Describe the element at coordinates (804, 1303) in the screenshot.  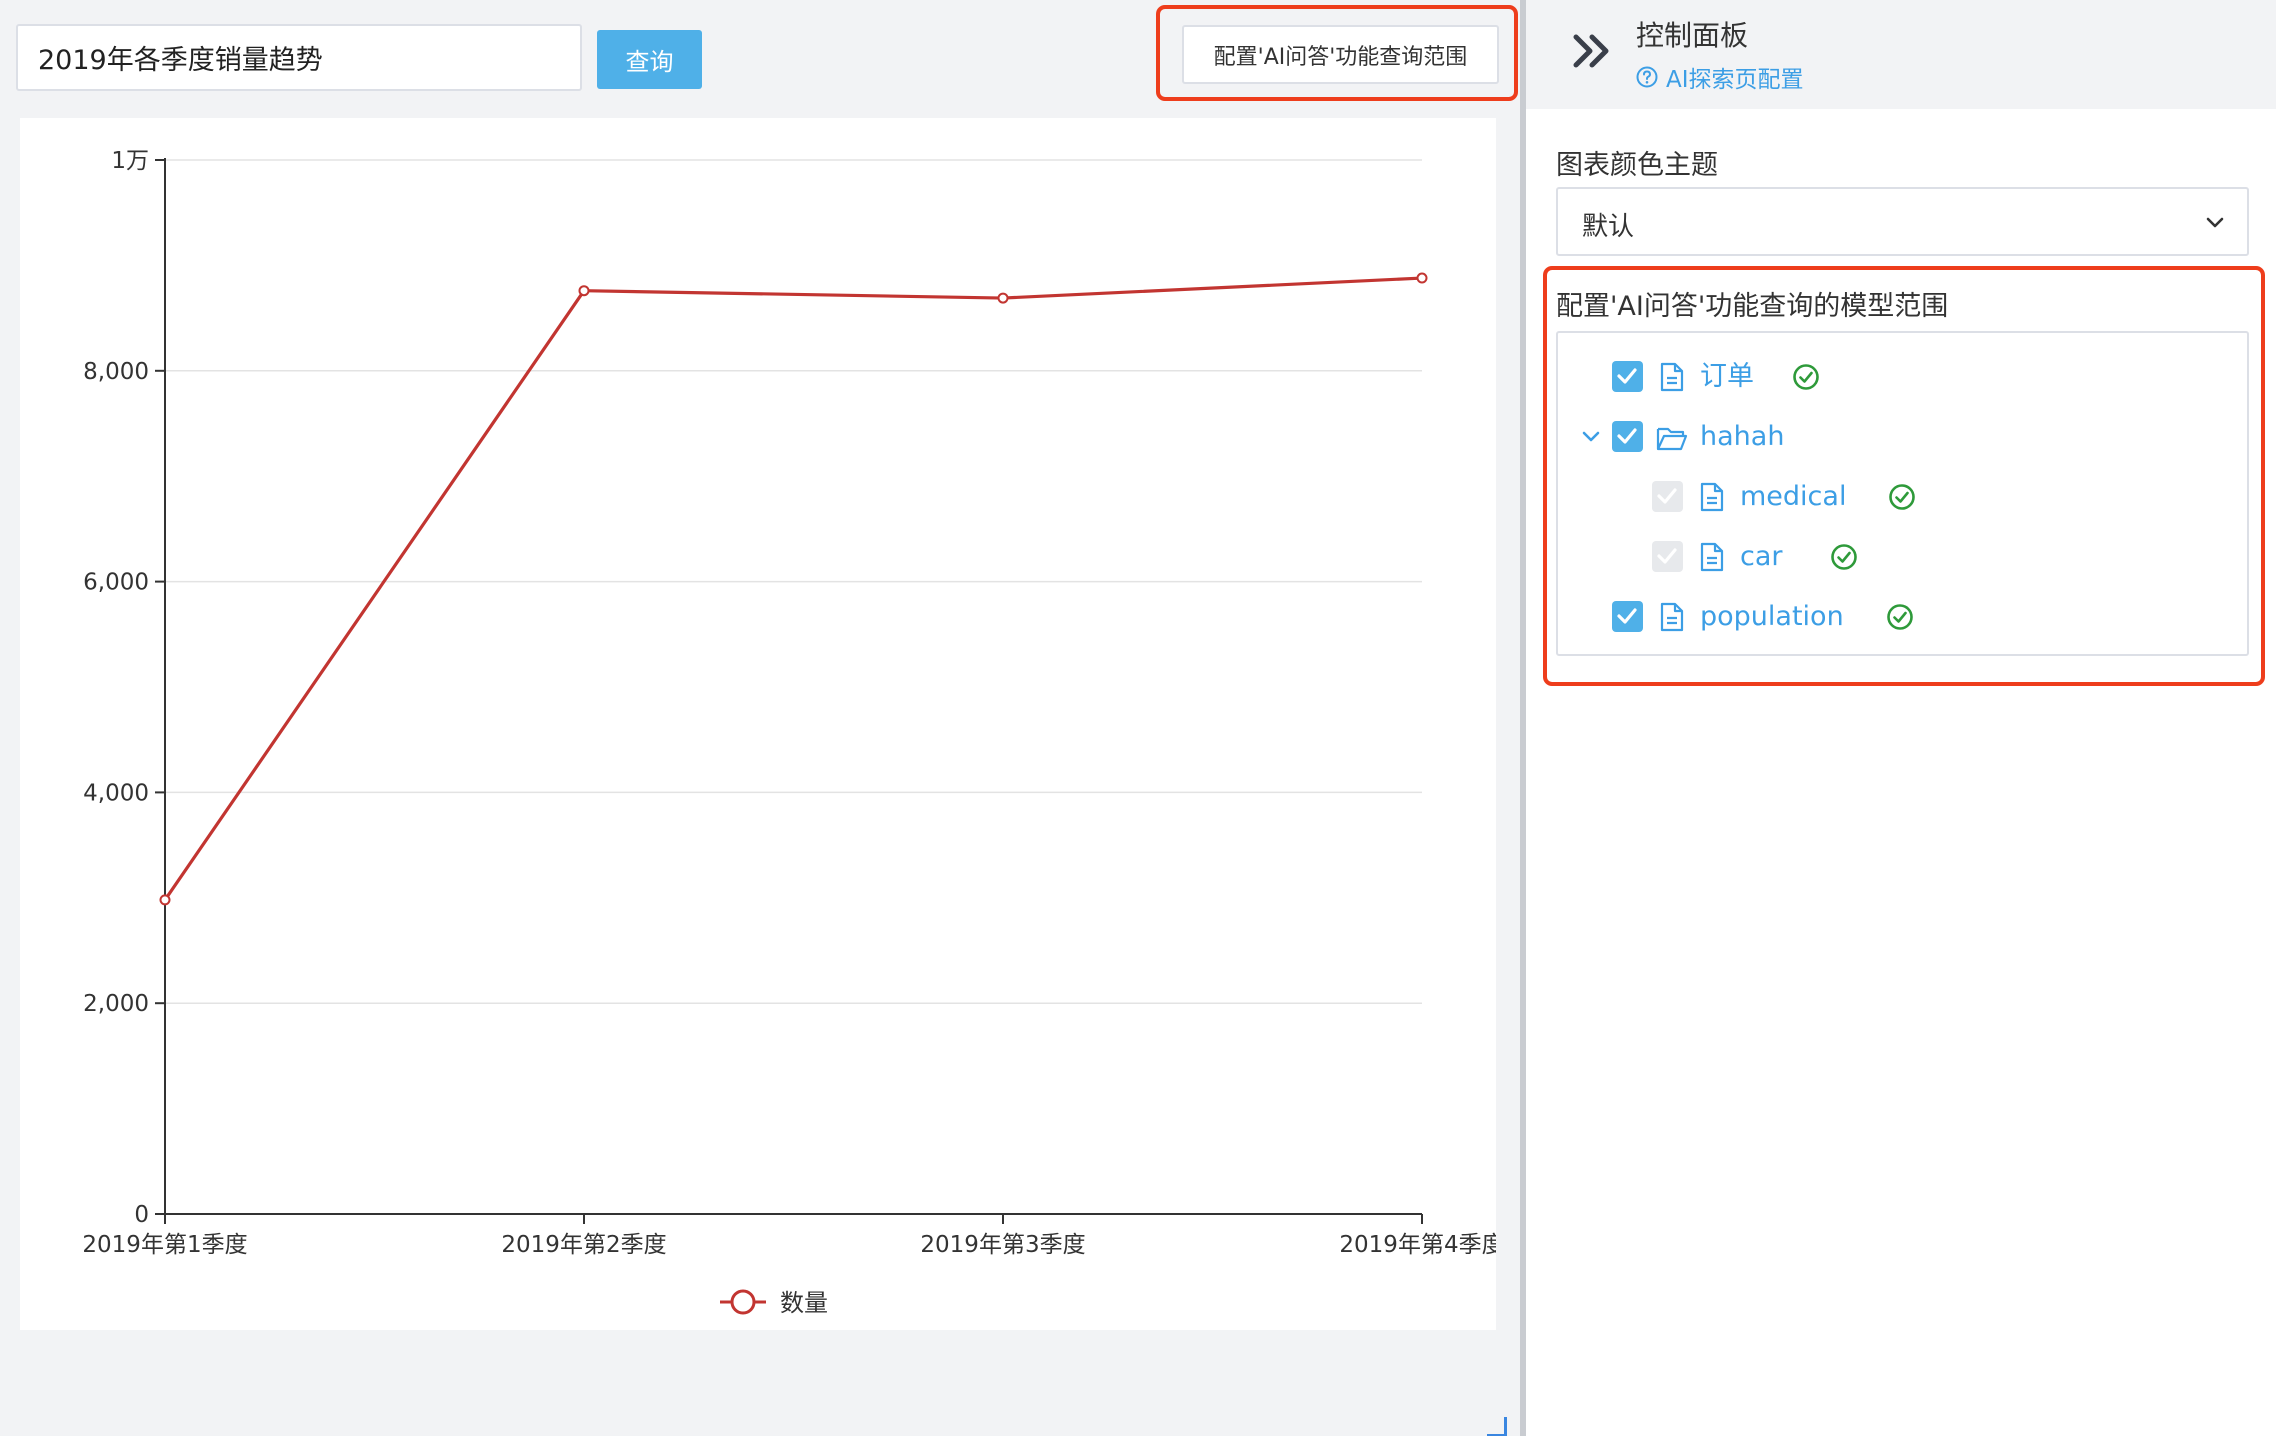
I see `legend-label: 数量` at that location.